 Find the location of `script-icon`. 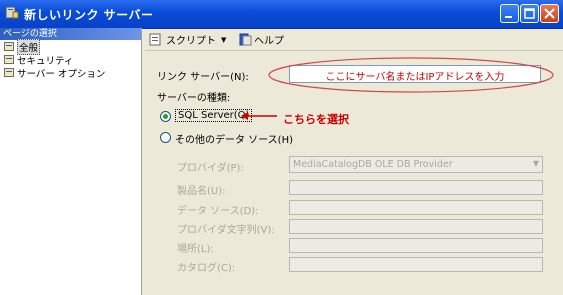

script-icon is located at coordinates (155, 39).